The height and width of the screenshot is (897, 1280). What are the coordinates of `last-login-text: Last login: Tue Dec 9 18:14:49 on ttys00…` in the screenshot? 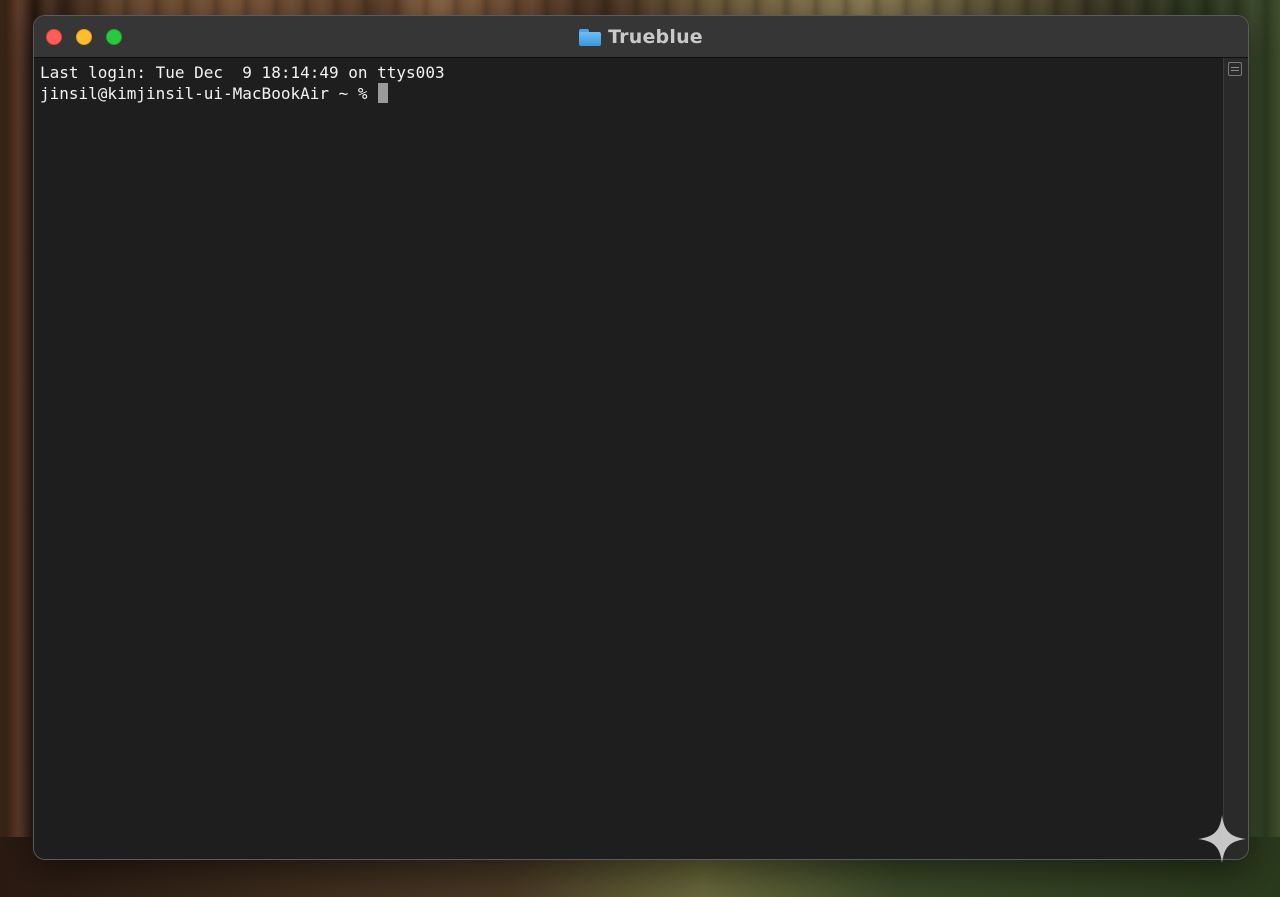 It's located at (242, 72).